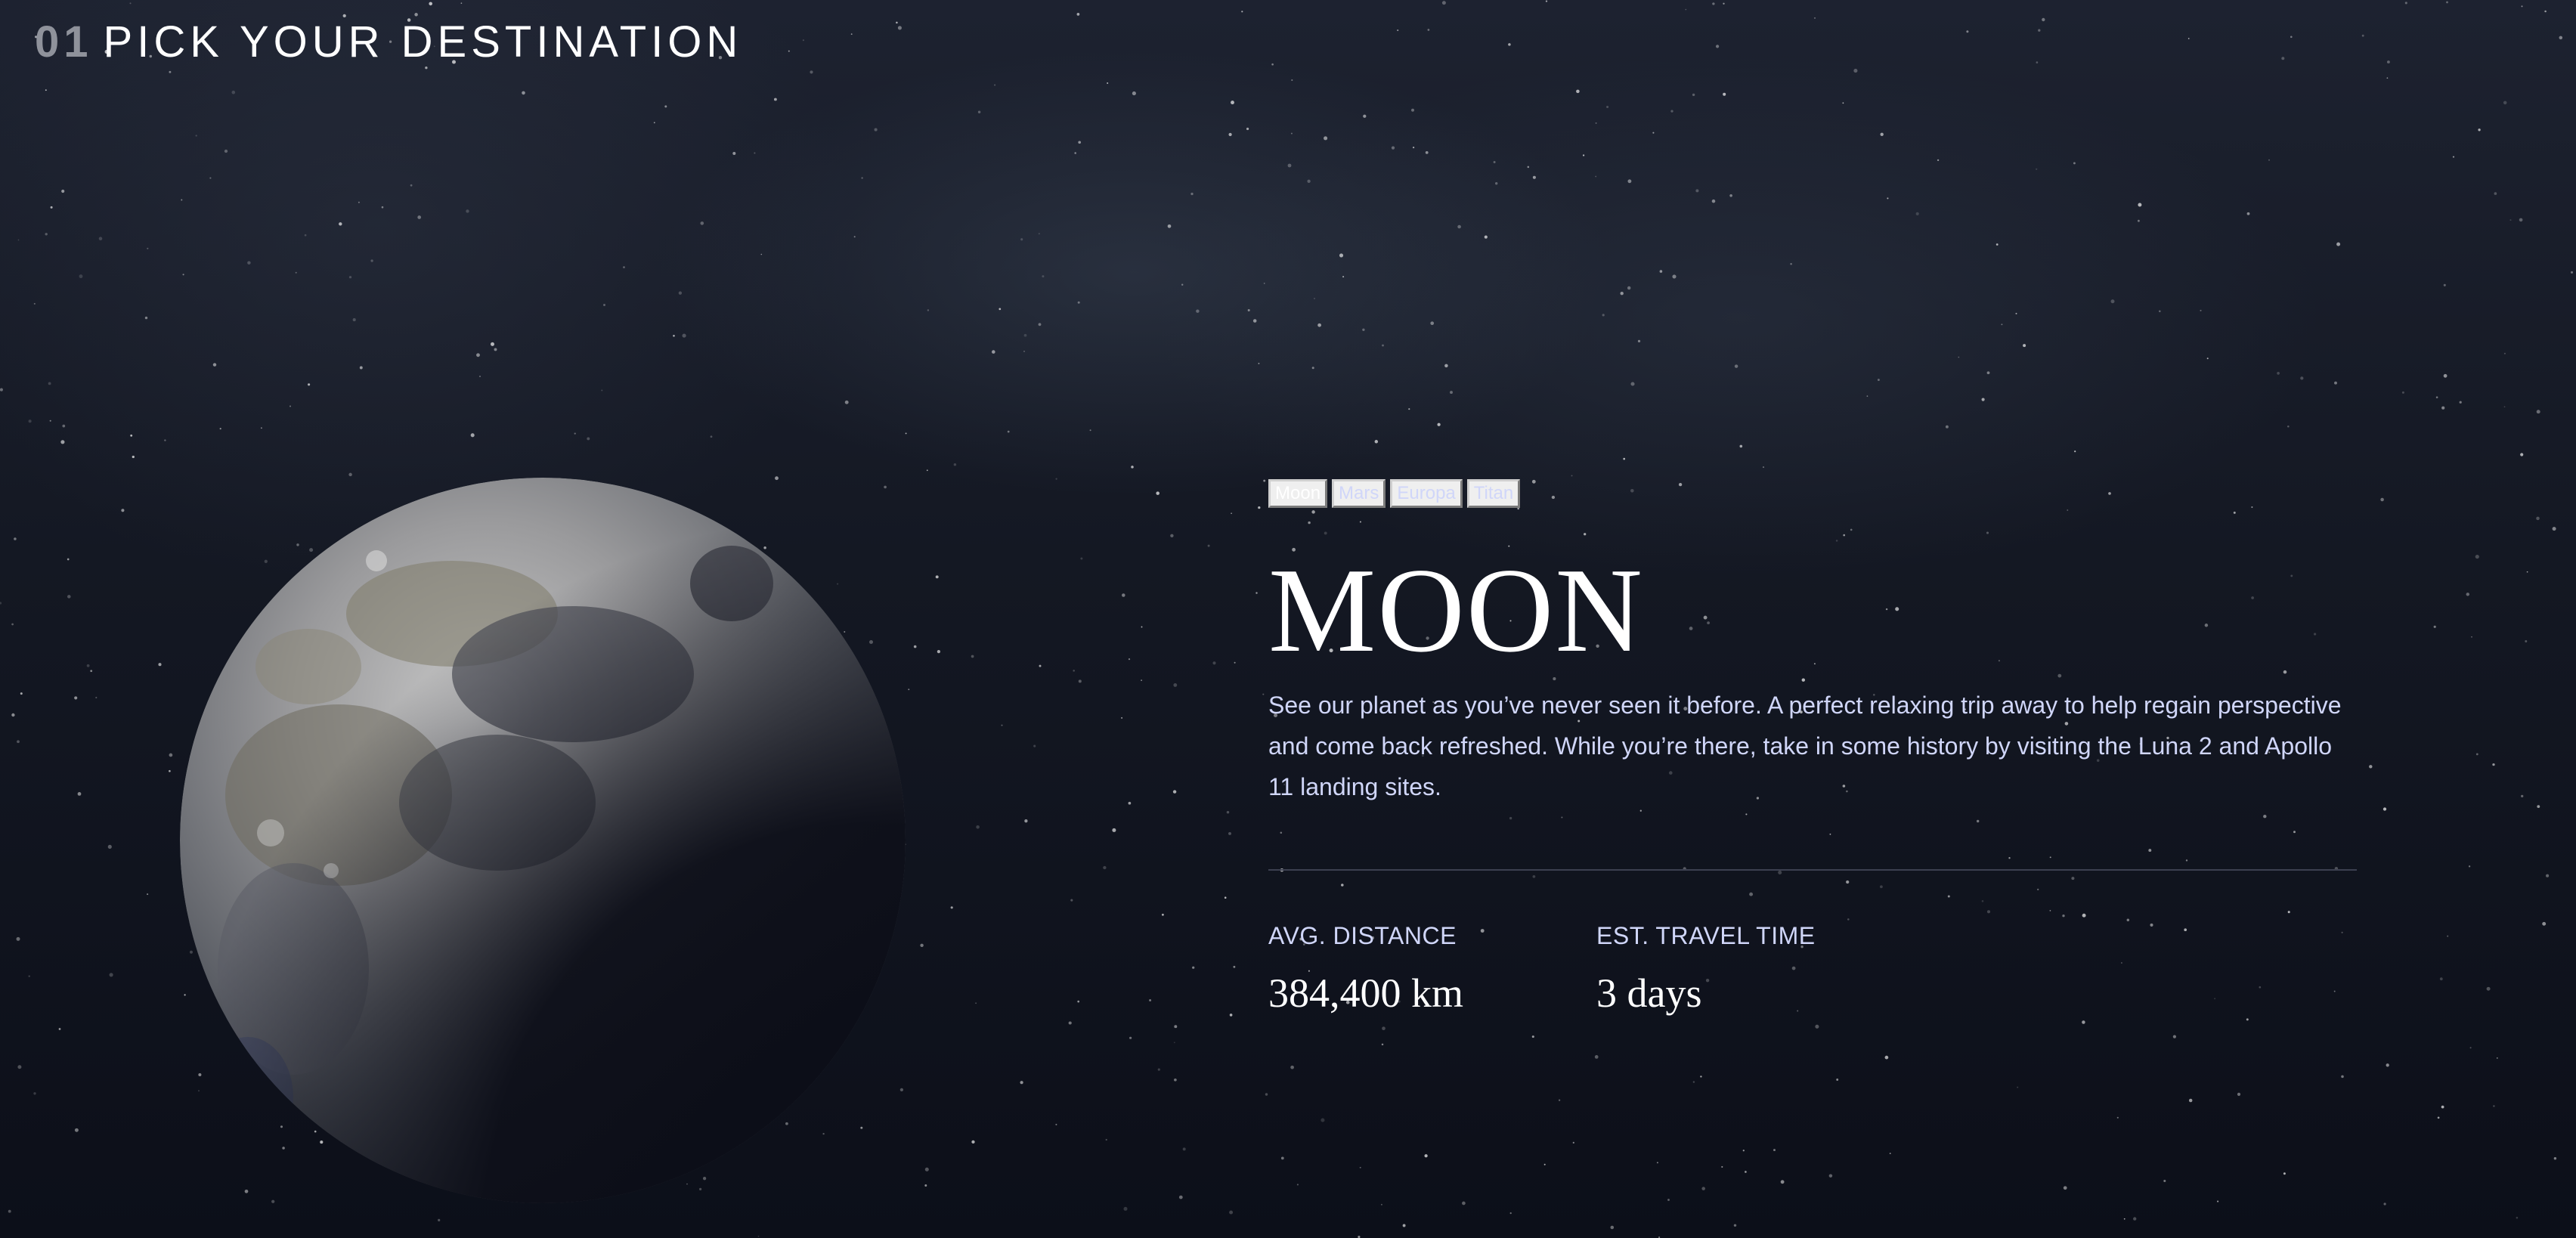 The width and height of the screenshot is (2576, 1238). I want to click on tab-mars: Mars, so click(1359, 493).